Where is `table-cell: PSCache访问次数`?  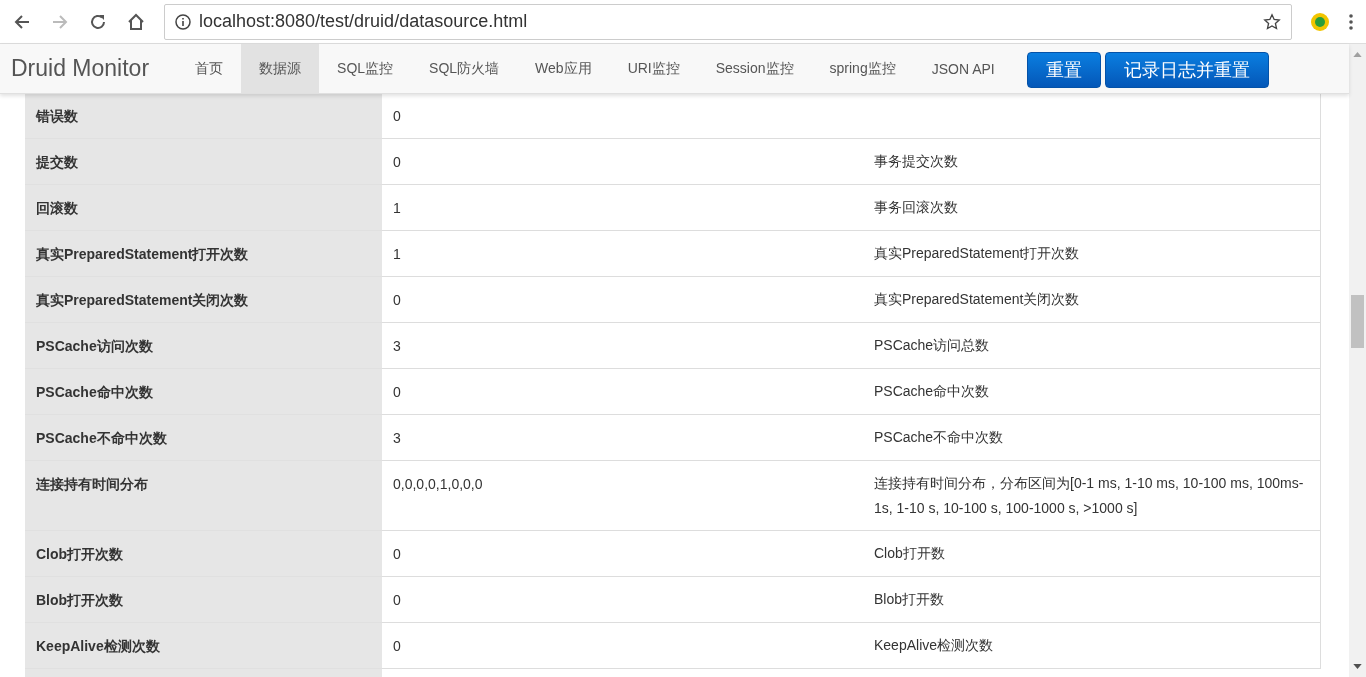
table-cell: PSCache访问次数 is located at coordinates (203, 345).